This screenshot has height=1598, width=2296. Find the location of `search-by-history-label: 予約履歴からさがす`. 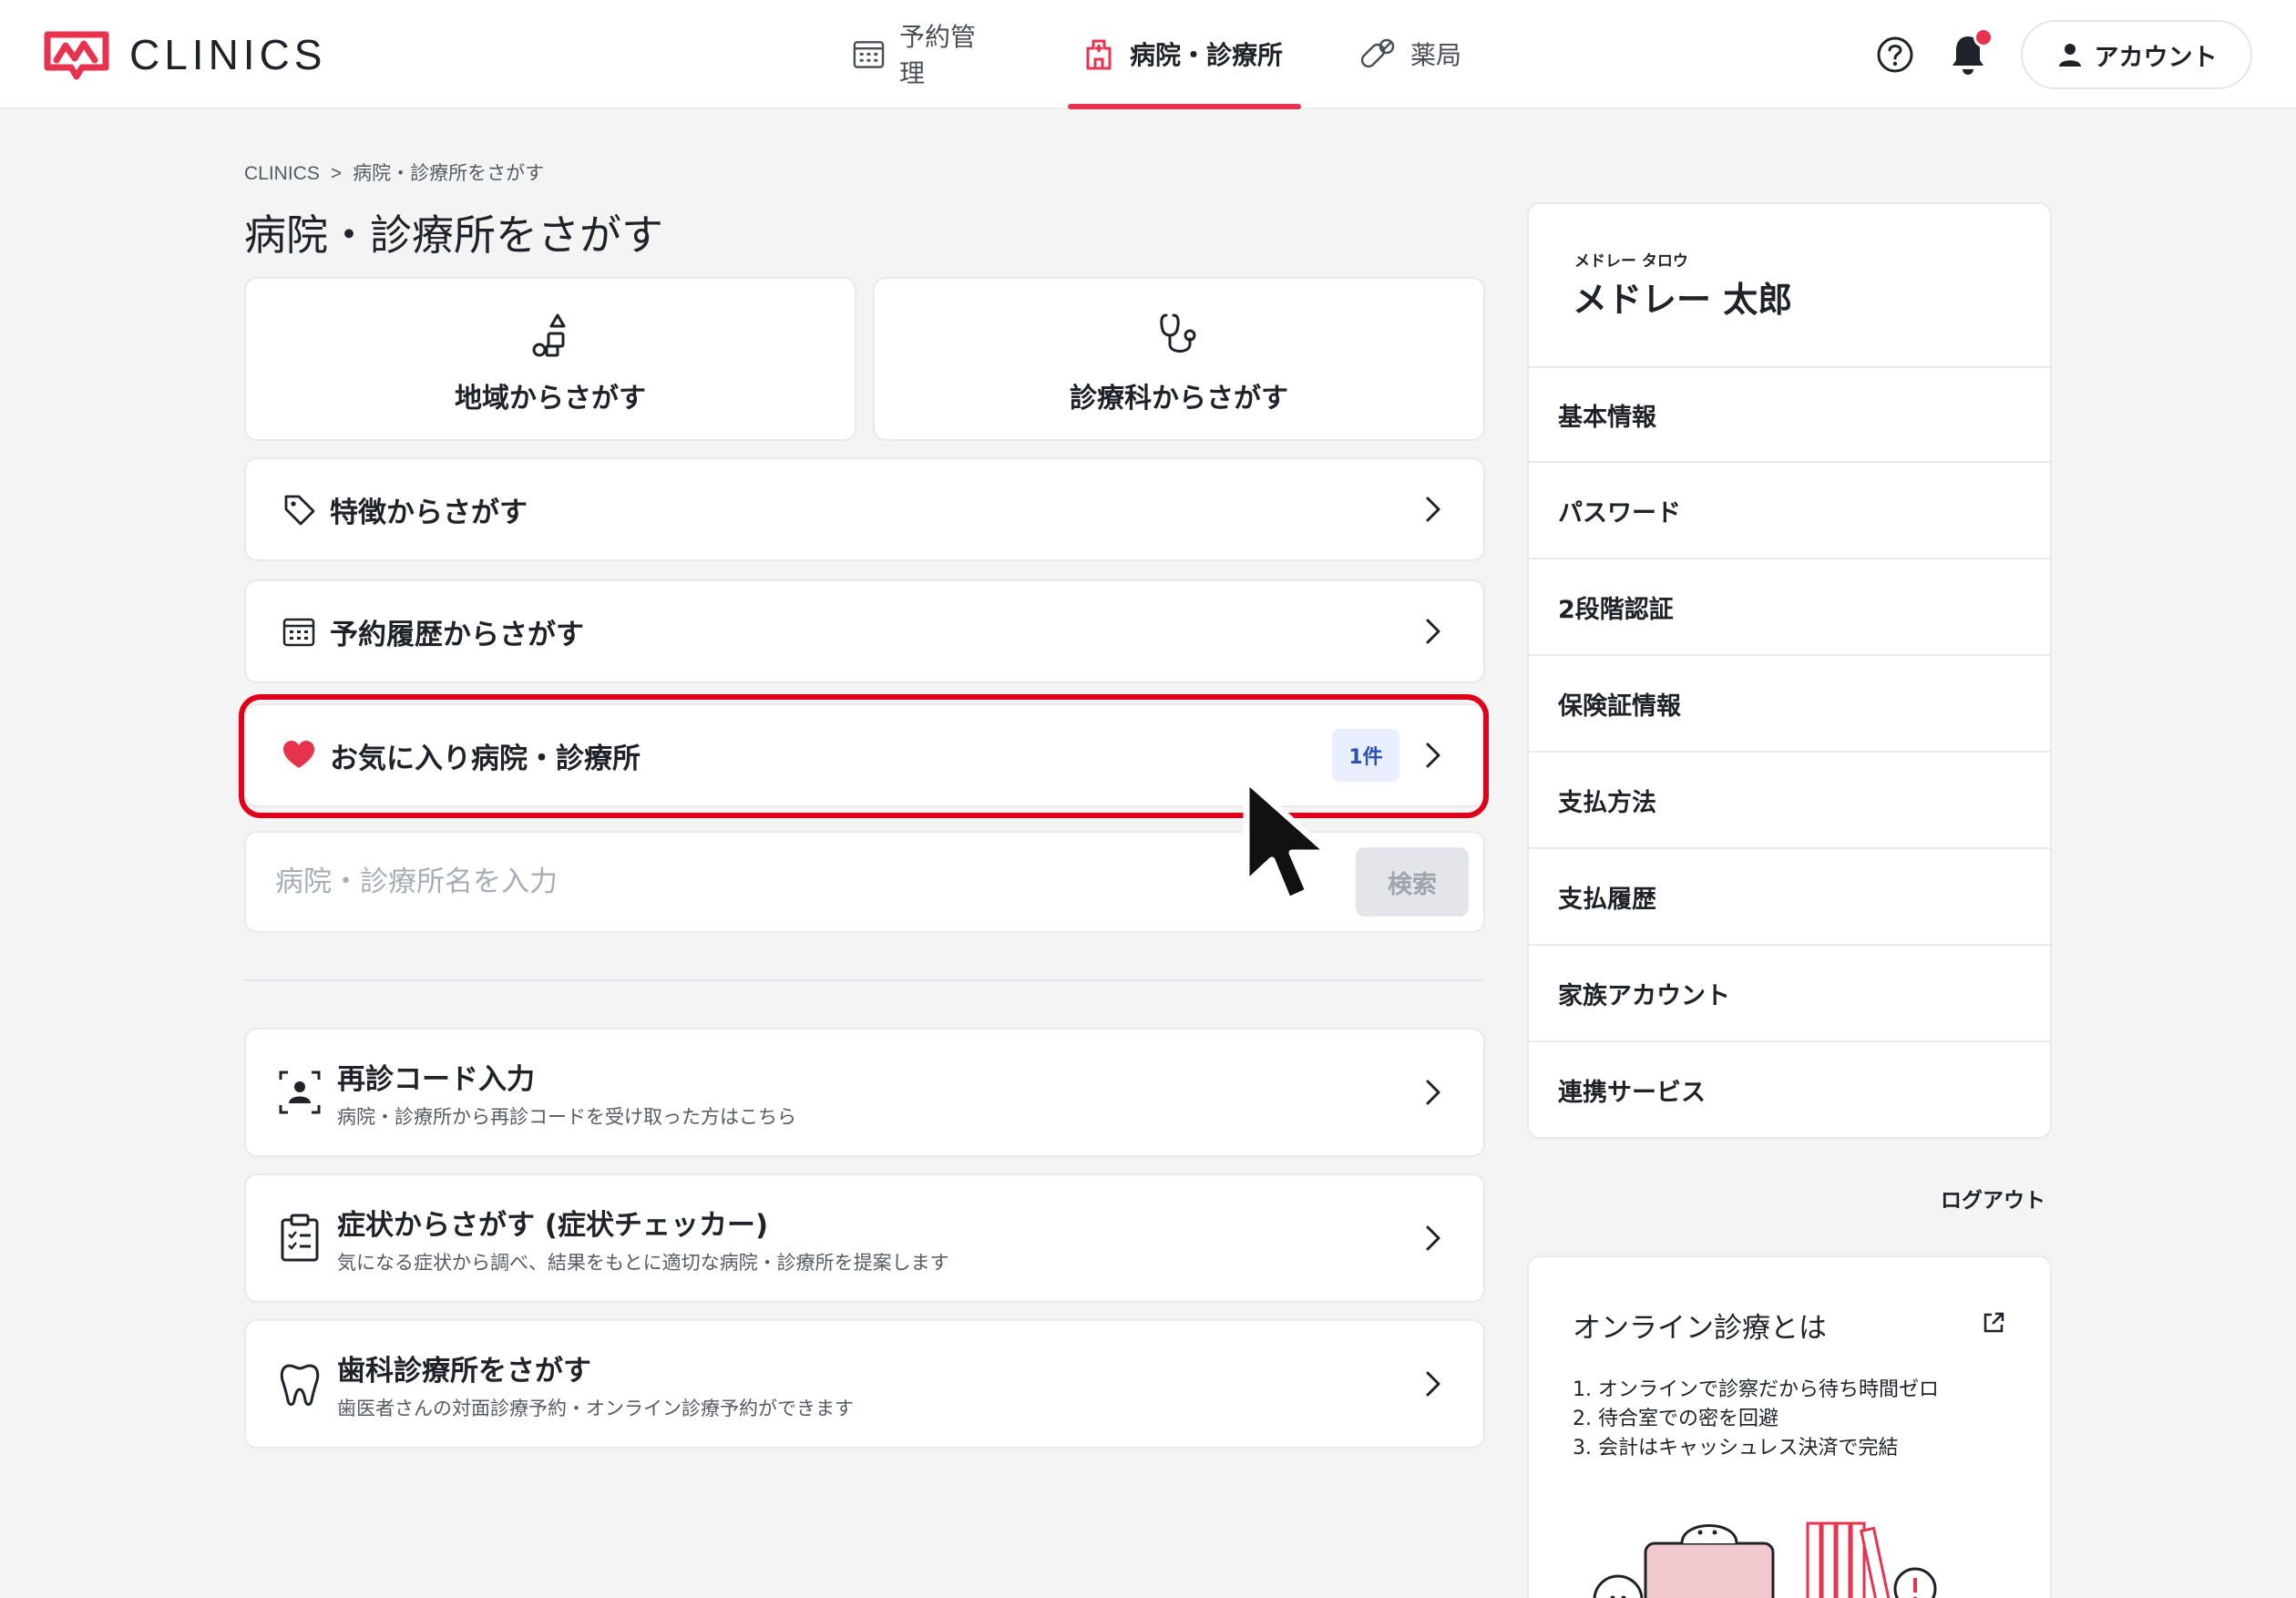

search-by-history-label: 予約履歴からさがす is located at coordinates (457, 634).